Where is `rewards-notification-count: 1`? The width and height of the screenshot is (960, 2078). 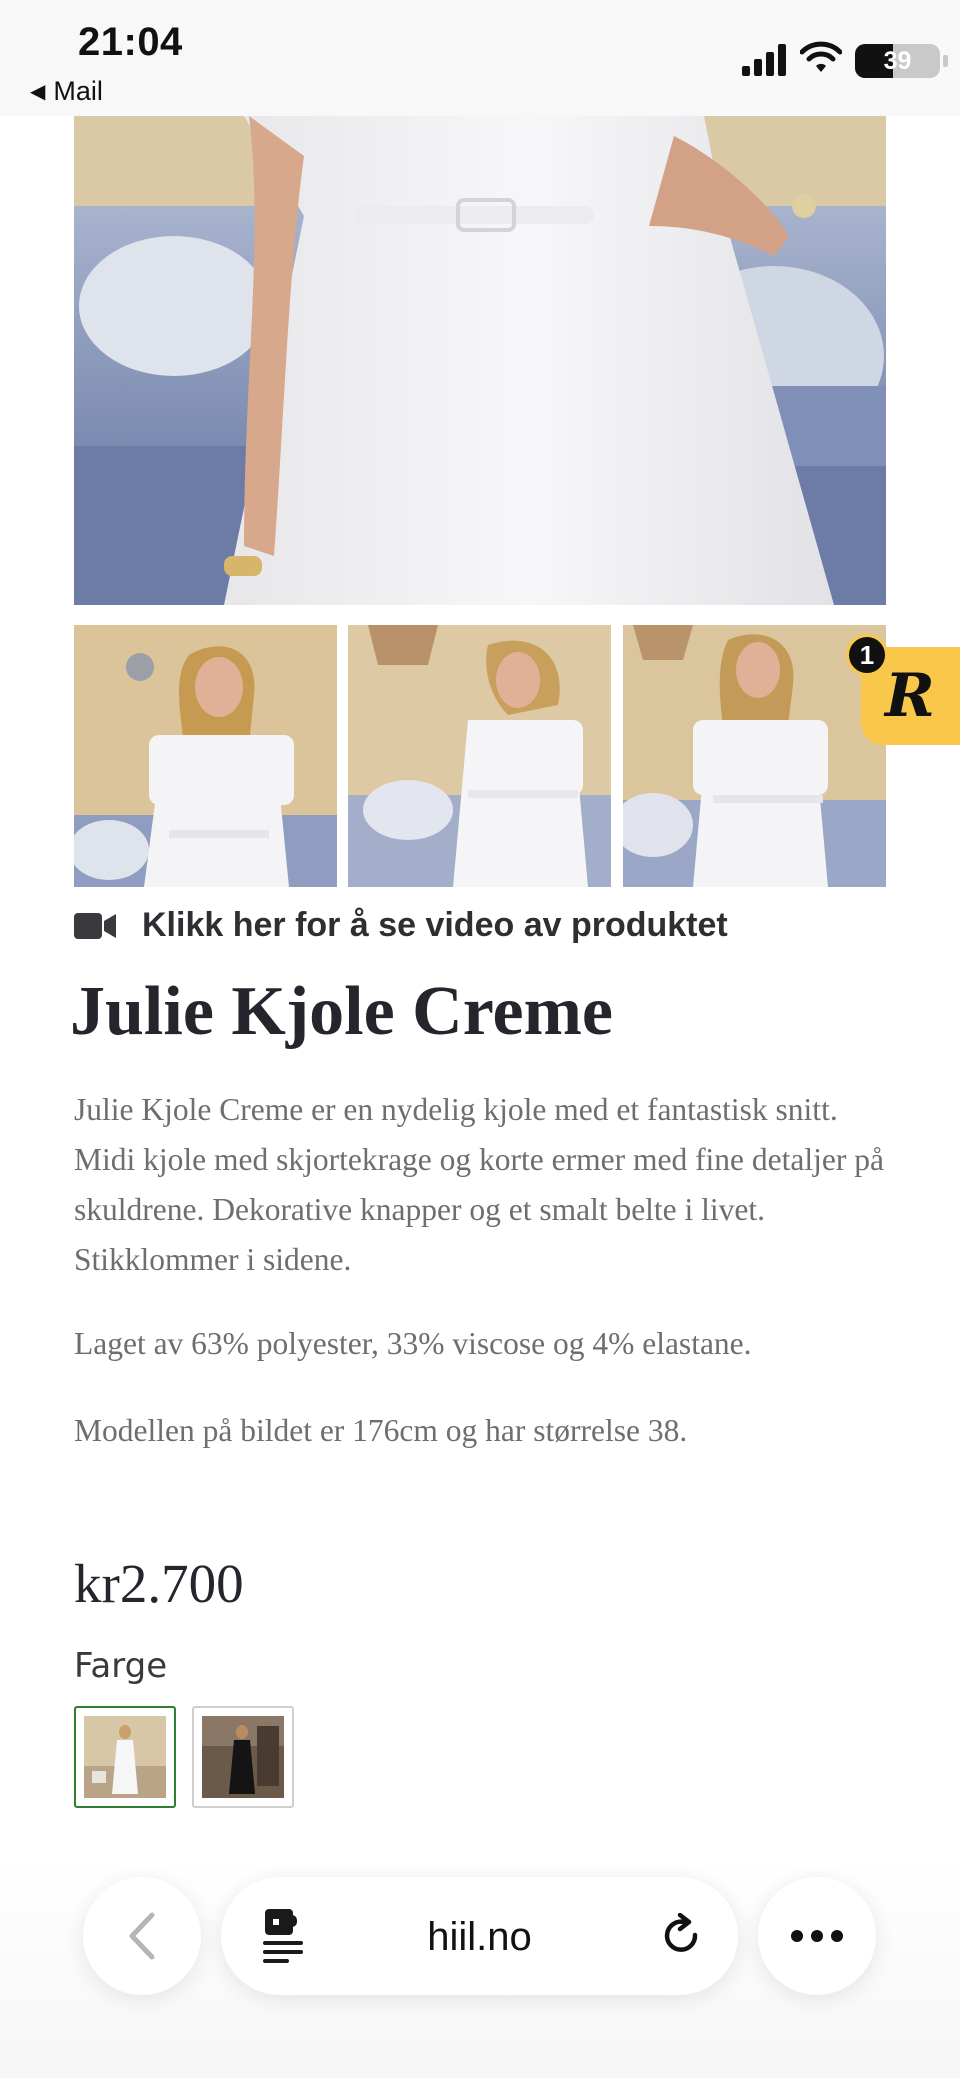 rewards-notification-count: 1 is located at coordinates (867, 655).